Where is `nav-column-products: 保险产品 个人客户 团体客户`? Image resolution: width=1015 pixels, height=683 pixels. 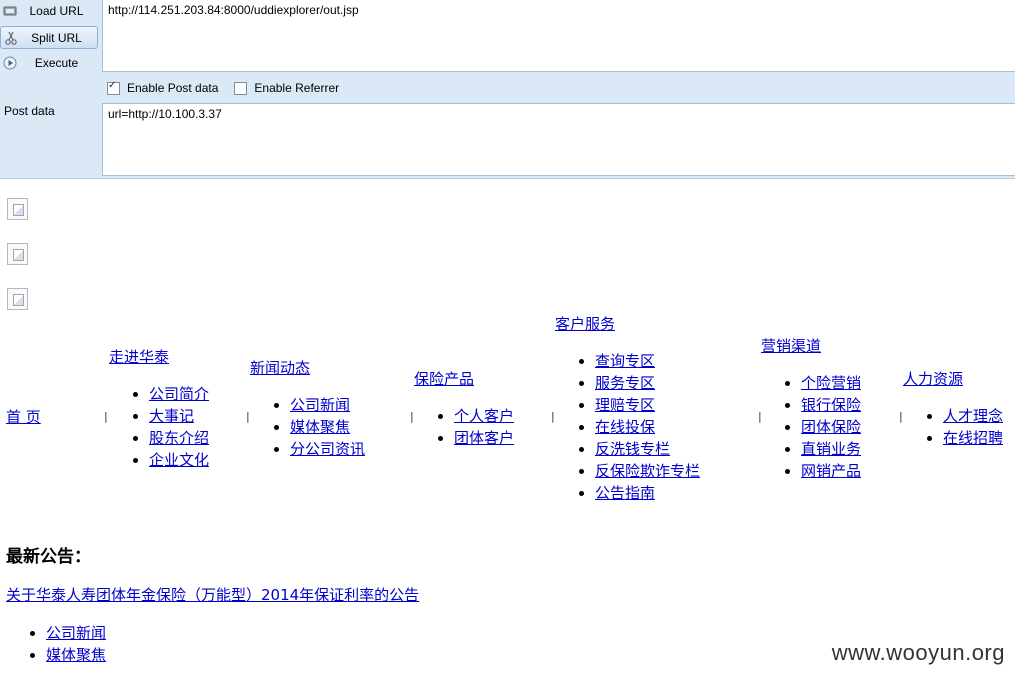 nav-column-products: 保险产品 个人客户 团体客户 is located at coordinates (464, 408).